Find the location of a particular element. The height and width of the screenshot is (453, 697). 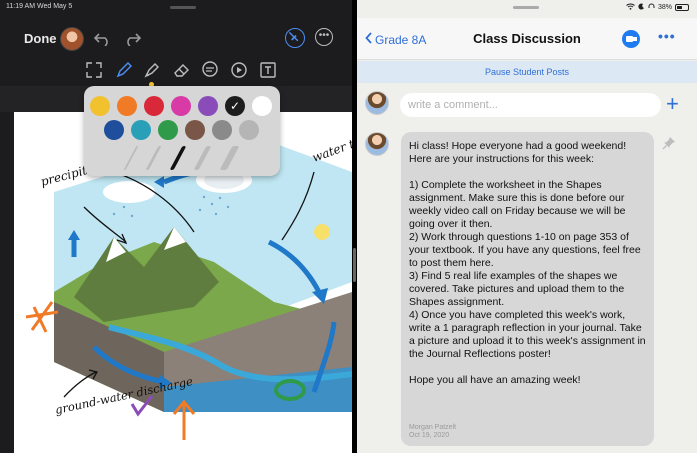

drawing-tools is located at coordinates (176, 72).